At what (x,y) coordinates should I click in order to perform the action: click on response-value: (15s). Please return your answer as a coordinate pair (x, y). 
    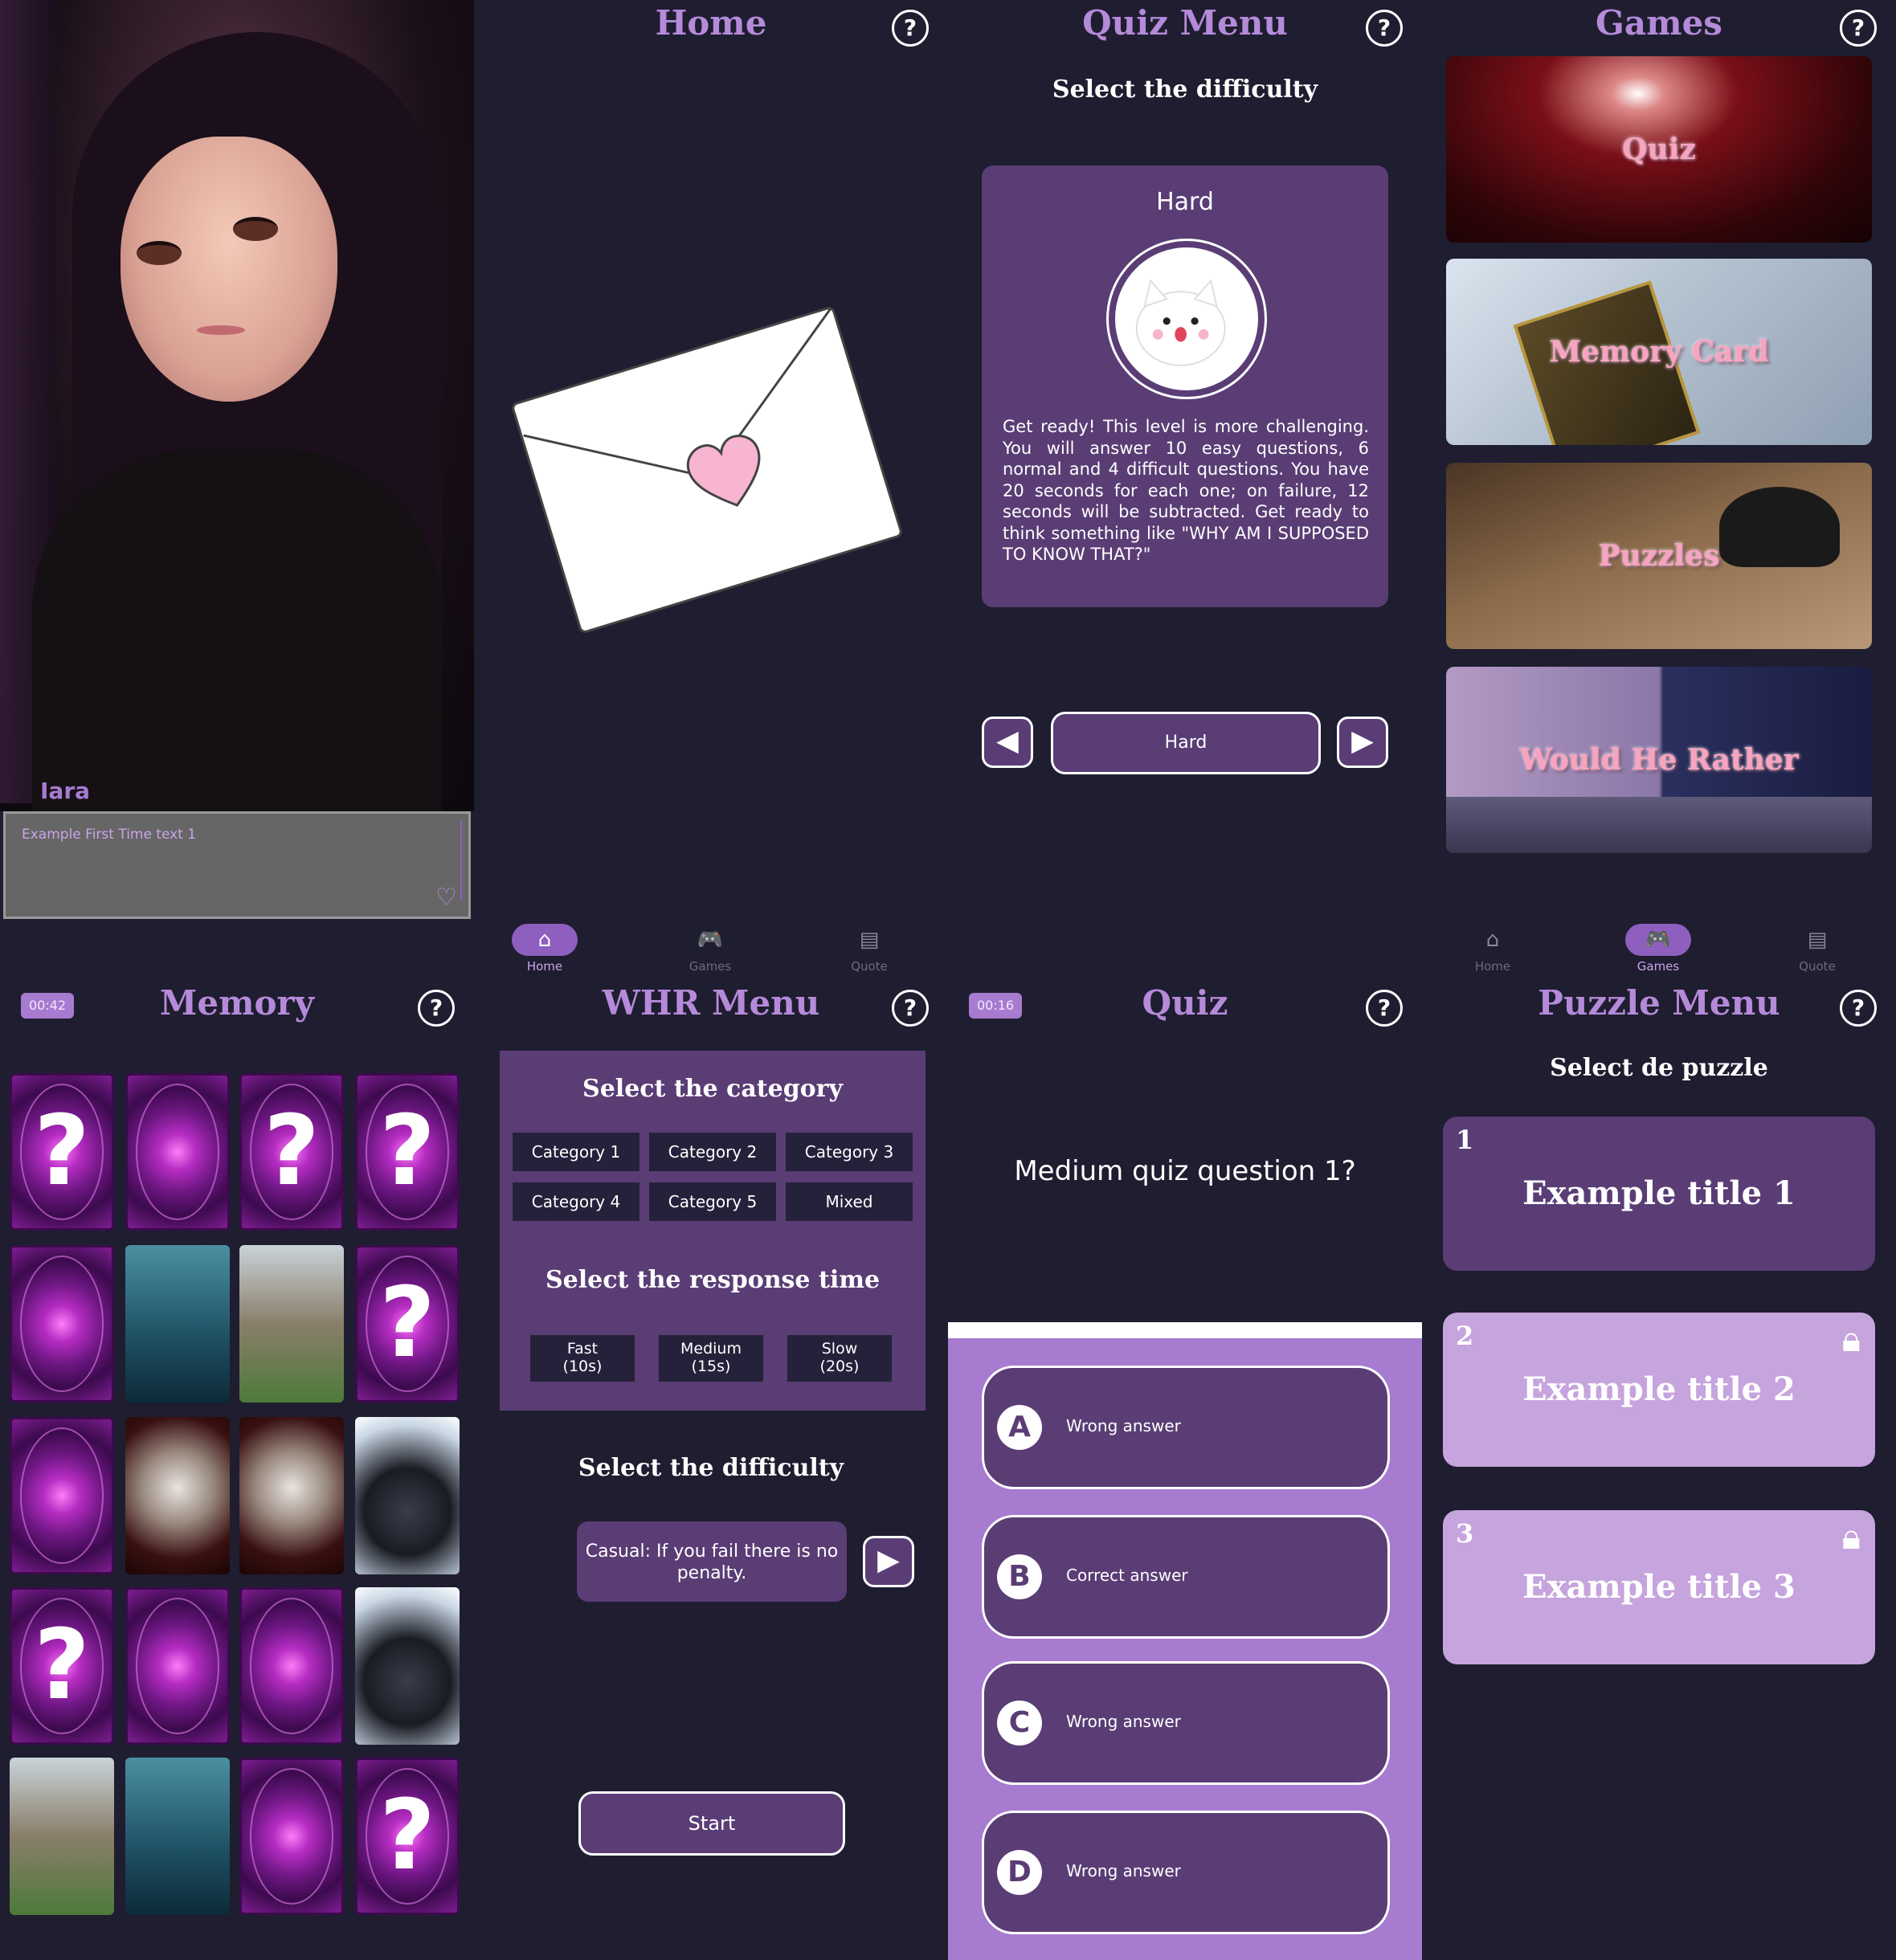
    Looking at the image, I should click on (711, 1366).